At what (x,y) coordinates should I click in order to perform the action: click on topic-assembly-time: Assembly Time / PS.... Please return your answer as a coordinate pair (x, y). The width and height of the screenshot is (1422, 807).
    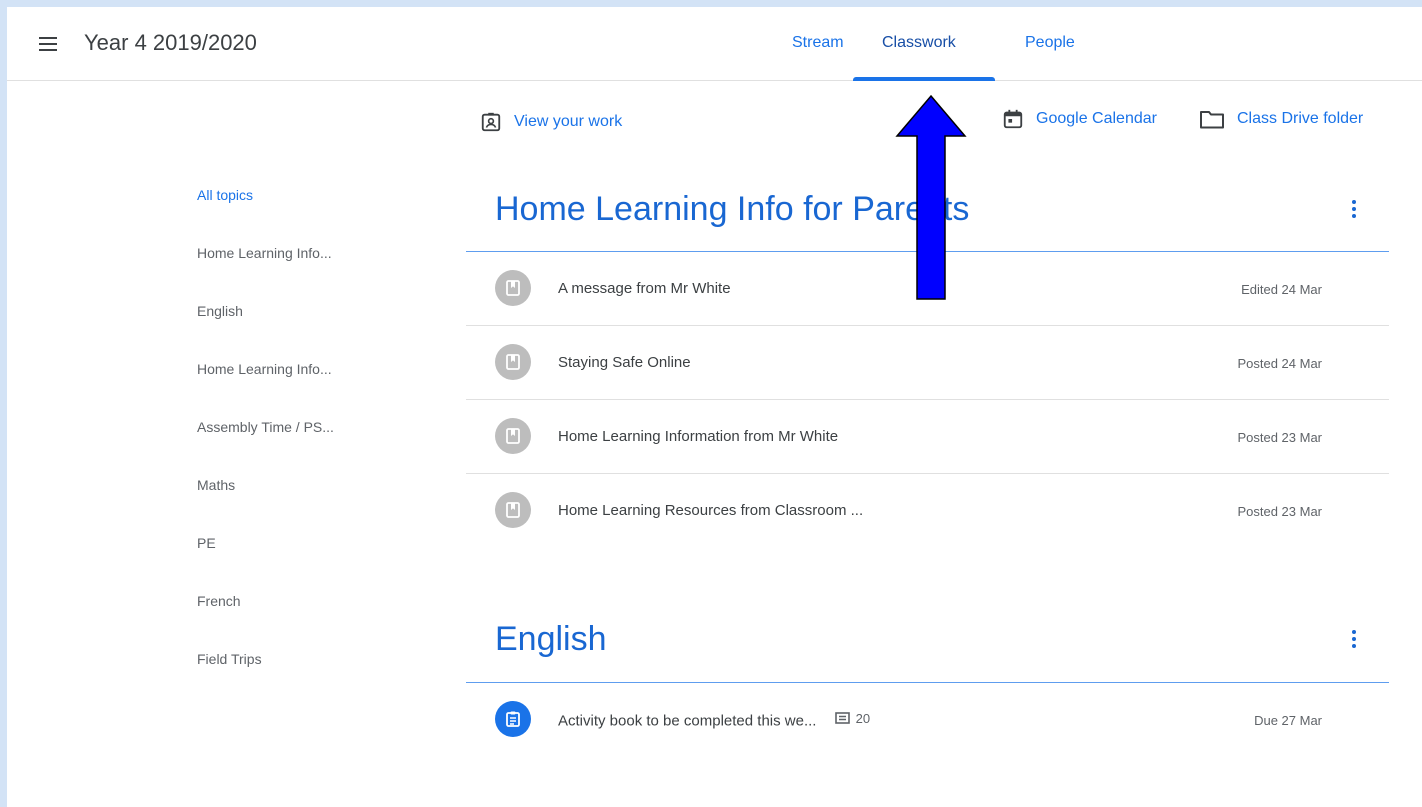
    Looking at the image, I should click on (265, 427).